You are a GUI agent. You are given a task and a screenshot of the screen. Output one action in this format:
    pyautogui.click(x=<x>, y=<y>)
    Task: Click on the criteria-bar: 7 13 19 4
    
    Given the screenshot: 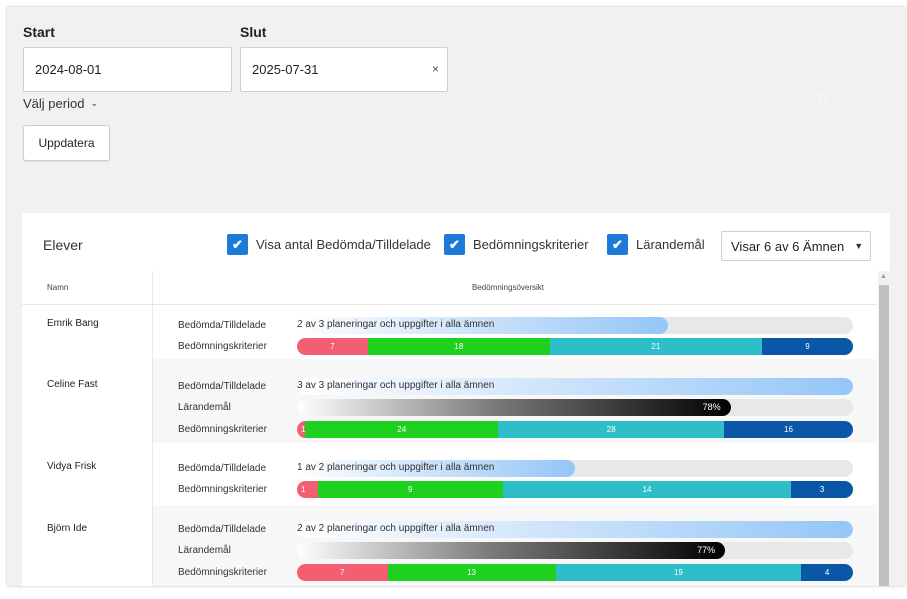 What is the action you would take?
    pyautogui.click(x=575, y=572)
    